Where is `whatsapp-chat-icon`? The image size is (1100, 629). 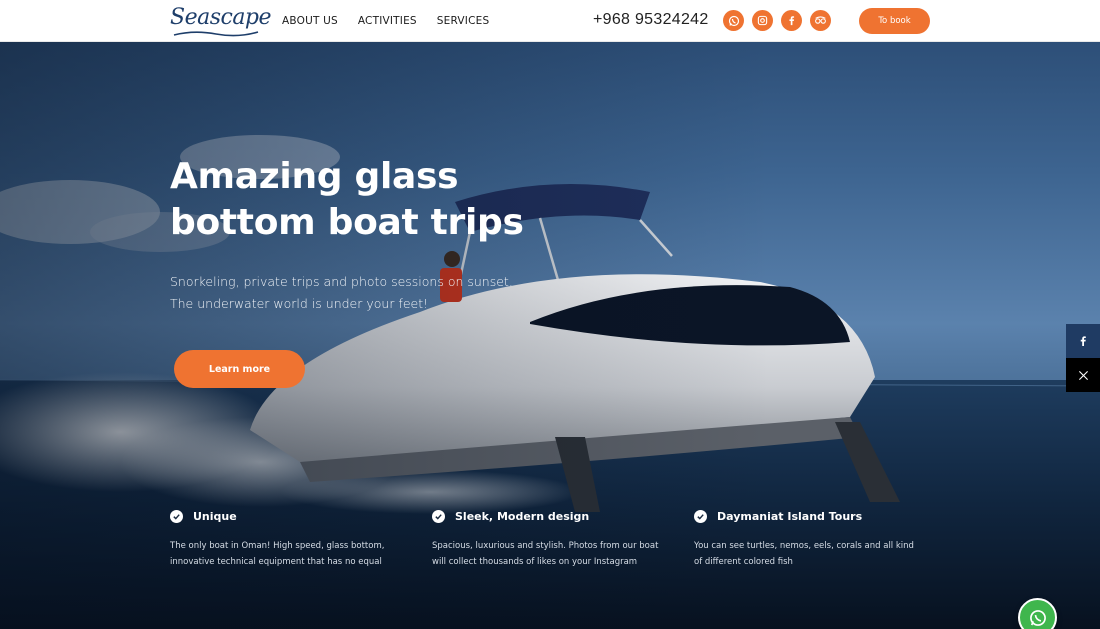 whatsapp-chat-icon is located at coordinates (1037, 613).